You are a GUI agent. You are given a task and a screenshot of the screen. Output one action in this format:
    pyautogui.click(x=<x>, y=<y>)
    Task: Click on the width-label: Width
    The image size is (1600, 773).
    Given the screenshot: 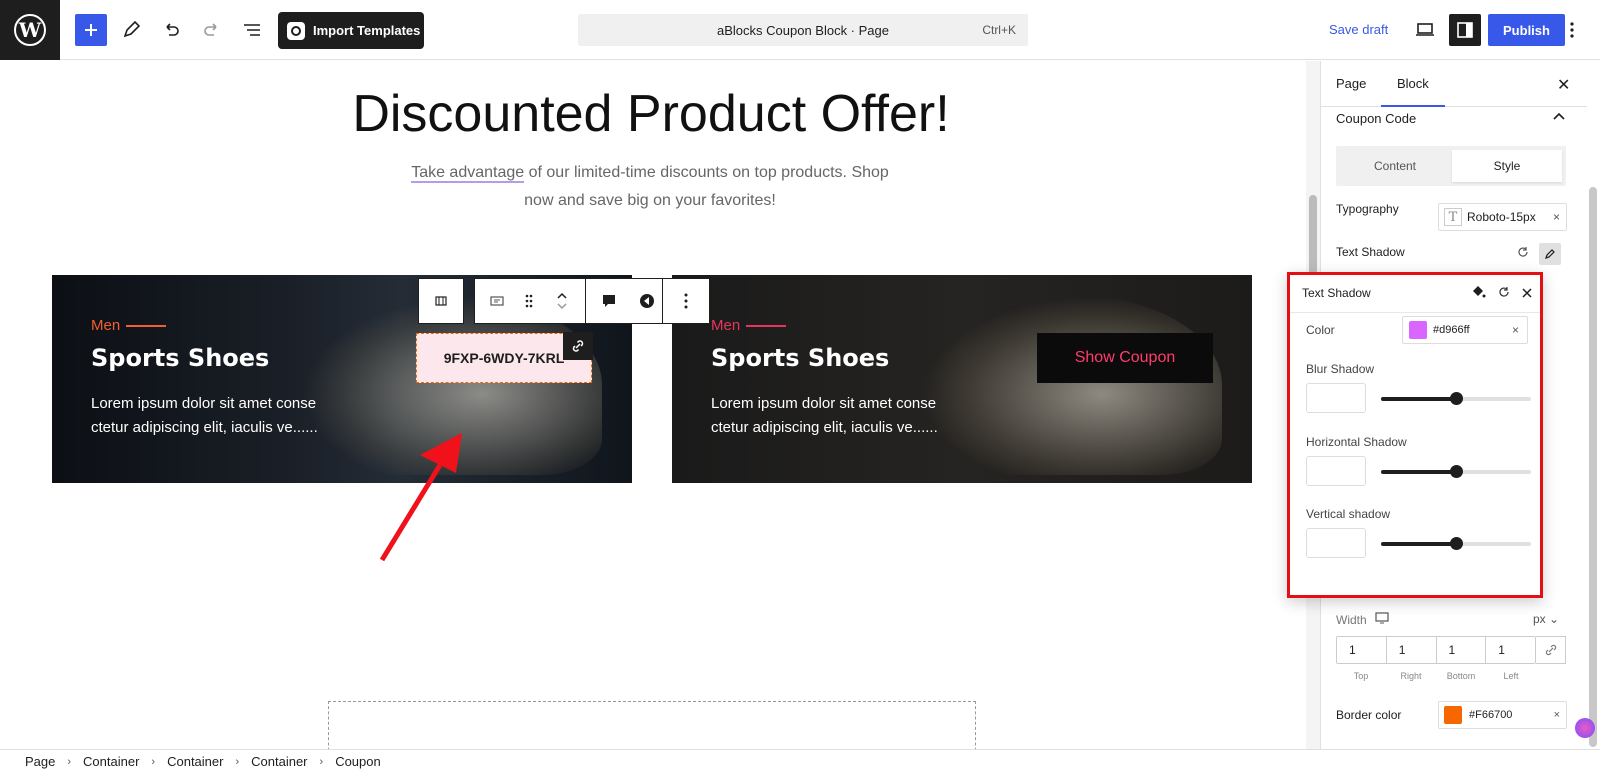 What is the action you would take?
    pyautogui.click(x=1351, y=619)
    